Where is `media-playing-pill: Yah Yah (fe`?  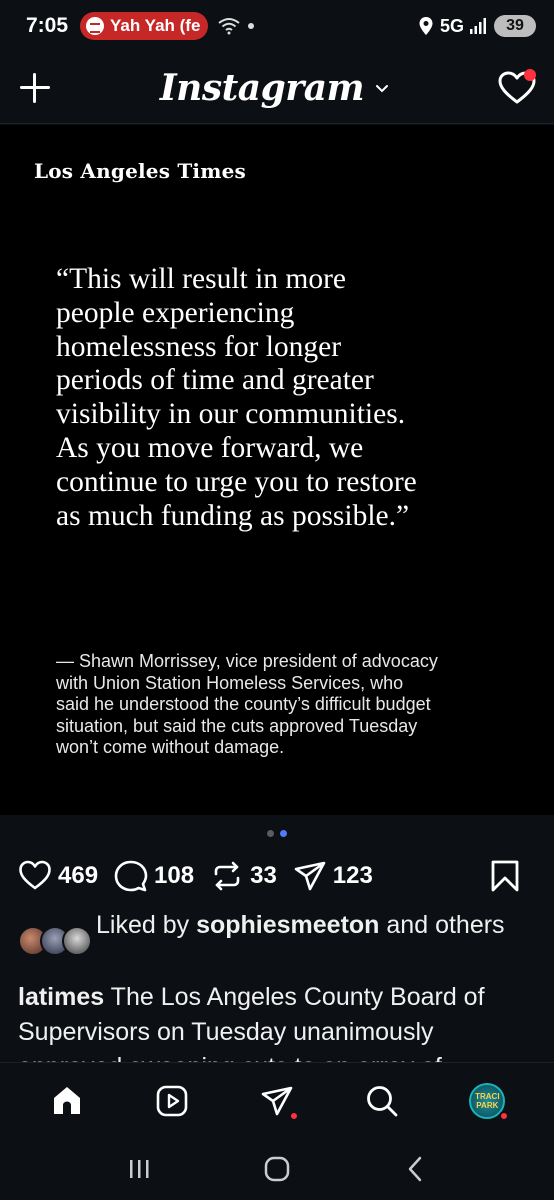 media-playing-pill: Yah Yah (fe is located at coordinates (144, 26).